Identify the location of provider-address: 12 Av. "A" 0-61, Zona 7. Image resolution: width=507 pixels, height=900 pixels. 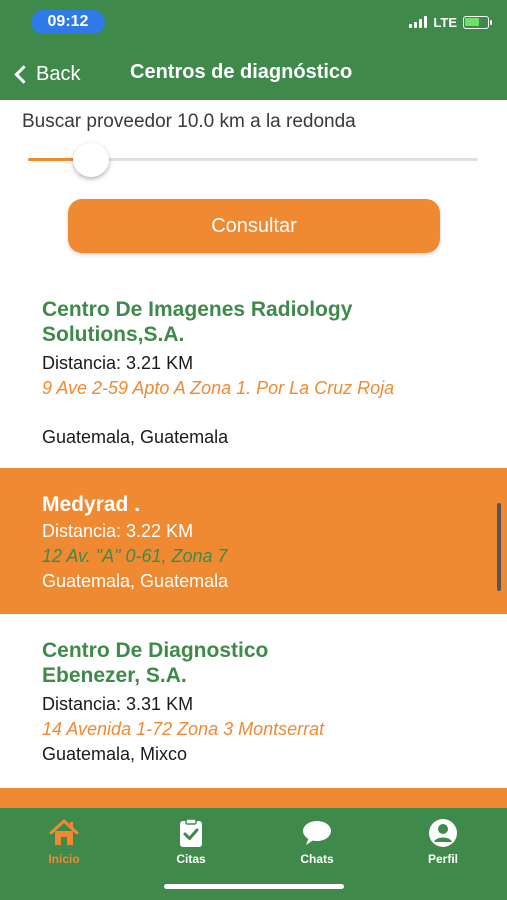
(135, 556).